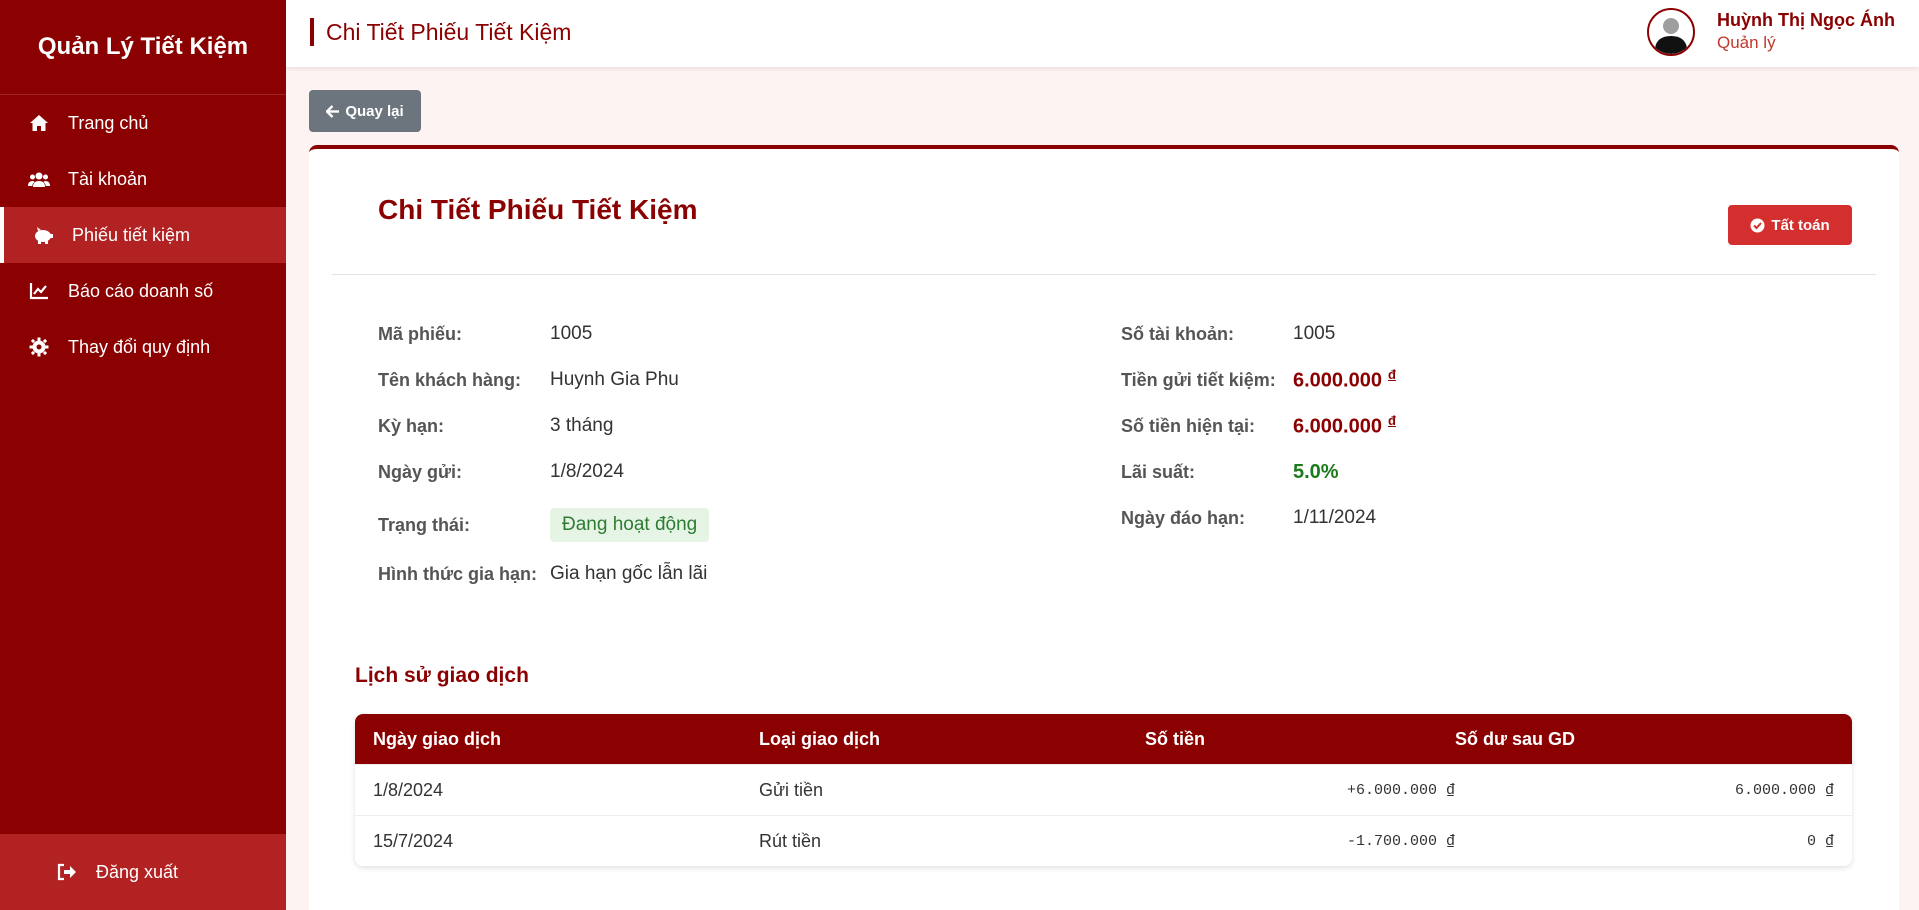 The width and height of the screenshot is (1919, 910). Describe the element at coordinates (1198, 379) in the screenshot. I see `detail-label: Tiền gửi tiết kiệm:` at that location.